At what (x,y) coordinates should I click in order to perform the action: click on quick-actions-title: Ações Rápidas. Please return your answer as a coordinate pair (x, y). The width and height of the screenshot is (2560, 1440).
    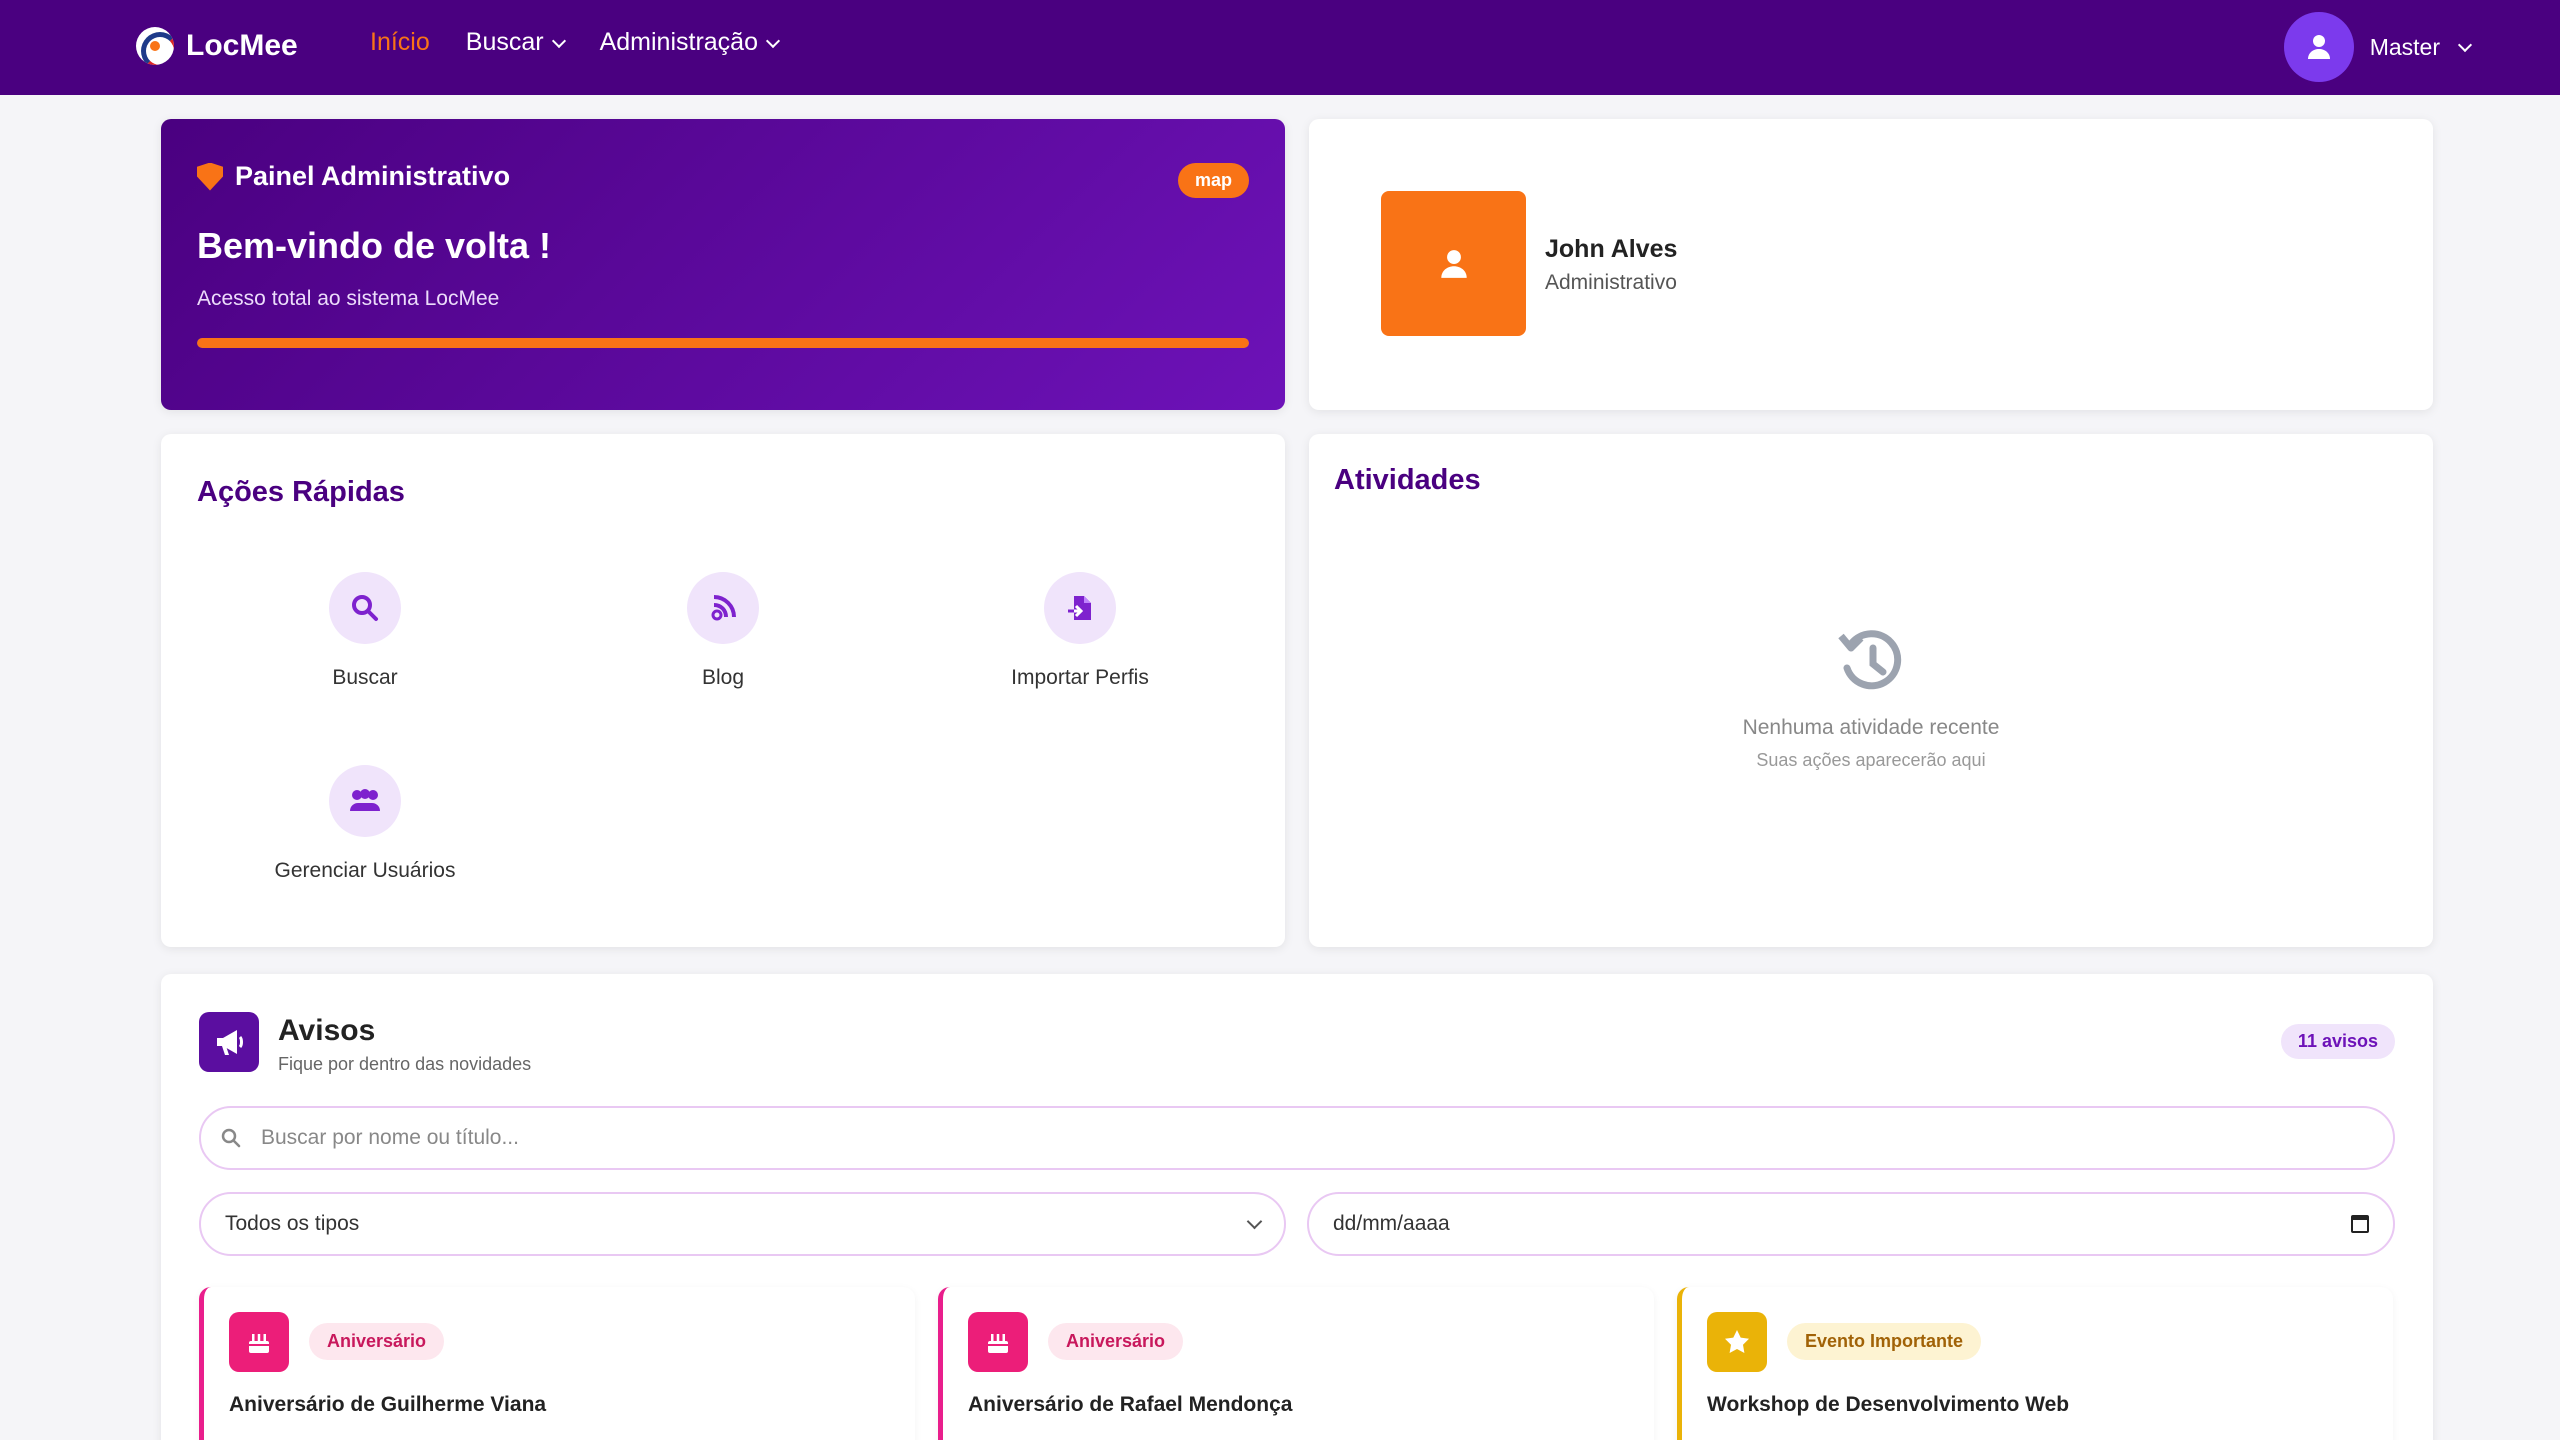
    Looking at the image, I should click on (301, 492).